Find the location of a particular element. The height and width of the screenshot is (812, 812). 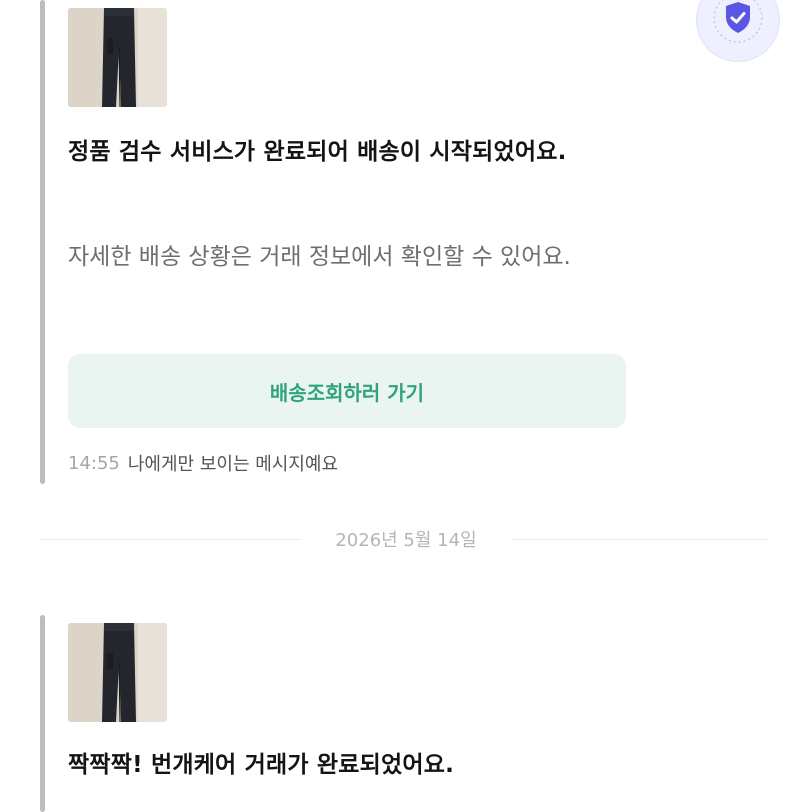

message-meta: 14:55 나에게만 보이는 메시지예요 is located at coordinates (203, 463).